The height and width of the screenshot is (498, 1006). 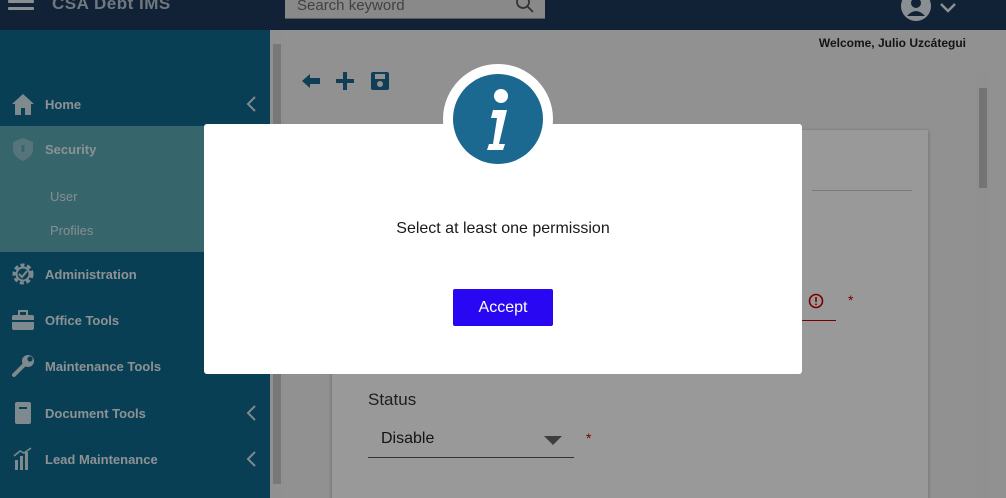 What do you see at coordinates (503, 307) in the screenshot?
I see `accept-button: Accept` at bounding box center [503, 307].